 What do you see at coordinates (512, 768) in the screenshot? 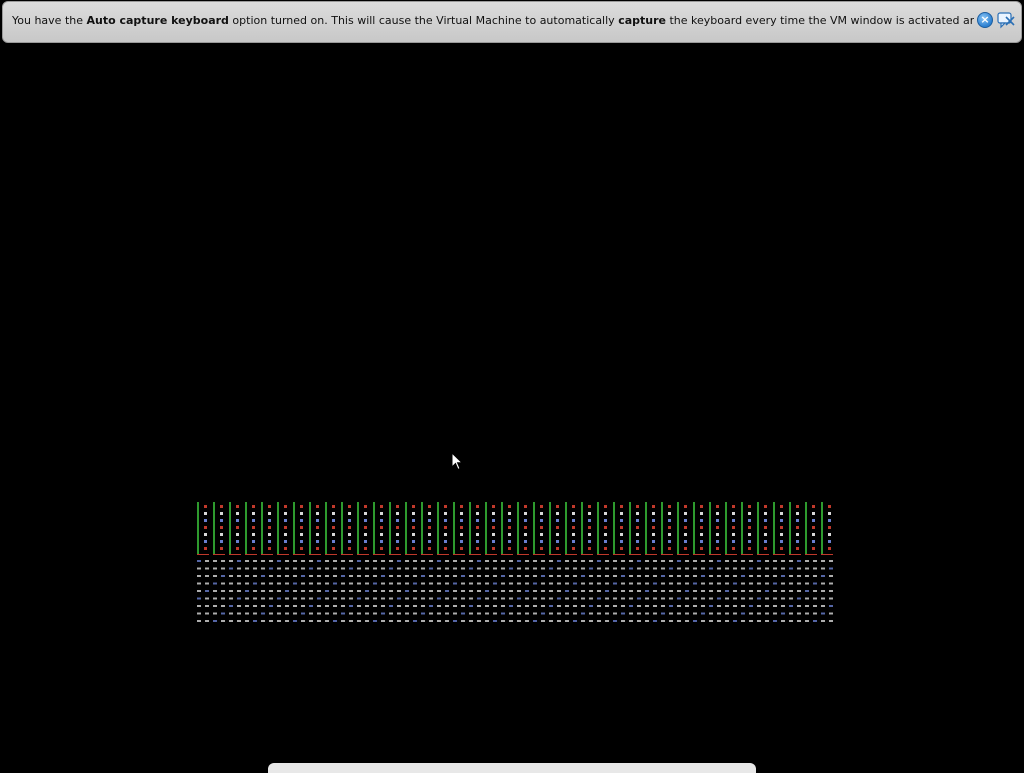
I see `bottom-toolbar-edge` at bounding box center [512, 768].